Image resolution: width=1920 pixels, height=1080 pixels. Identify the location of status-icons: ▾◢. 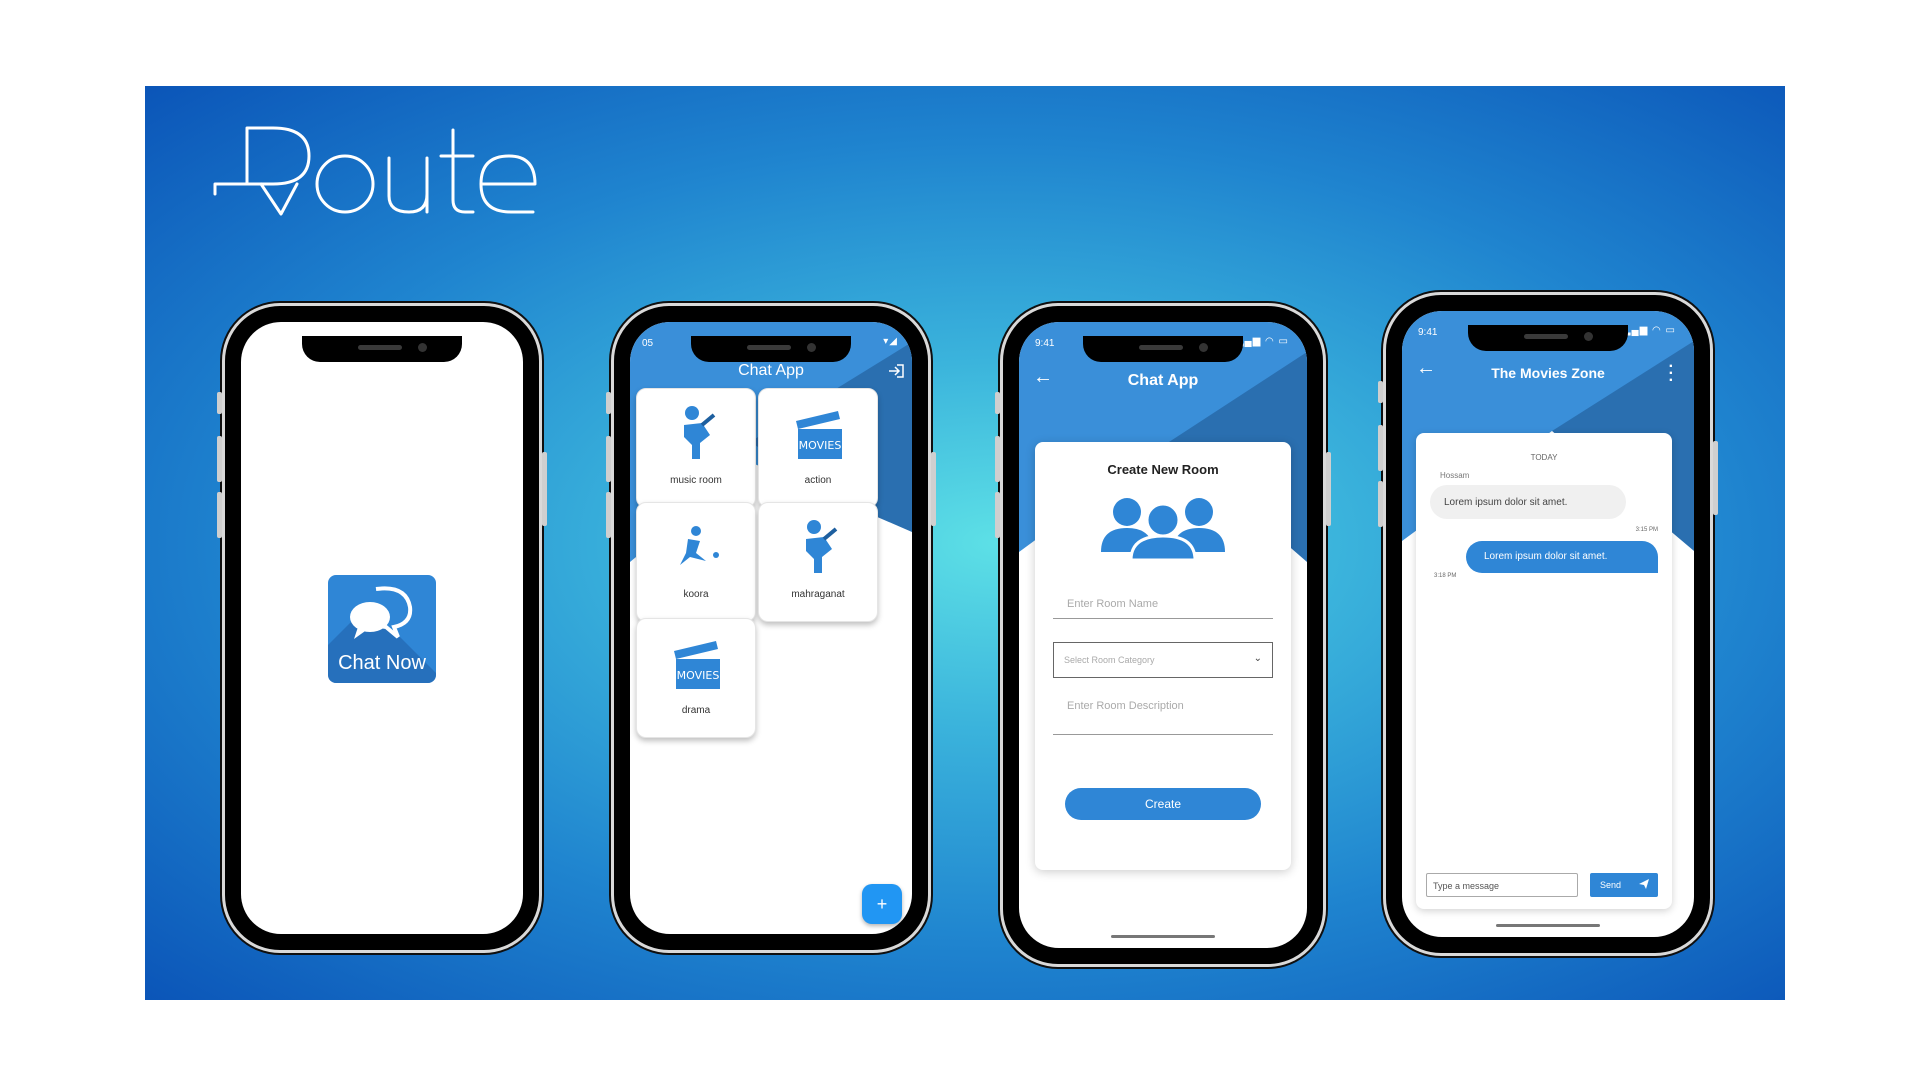
(890, 341).